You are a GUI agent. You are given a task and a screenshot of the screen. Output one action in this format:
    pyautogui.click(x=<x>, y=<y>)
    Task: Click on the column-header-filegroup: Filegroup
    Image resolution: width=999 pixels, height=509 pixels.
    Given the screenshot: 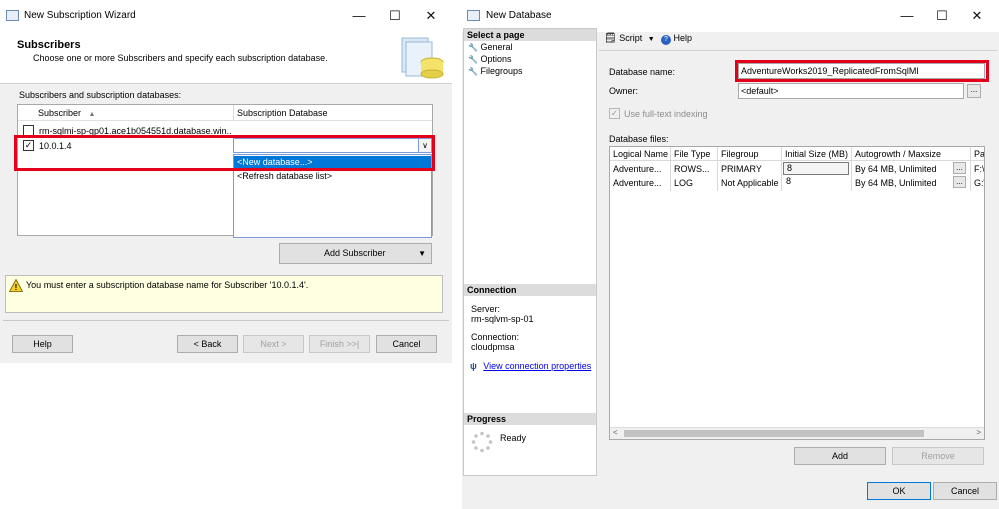 What is the action you would take?
    pyautogui.click(x=740, y=154)
    